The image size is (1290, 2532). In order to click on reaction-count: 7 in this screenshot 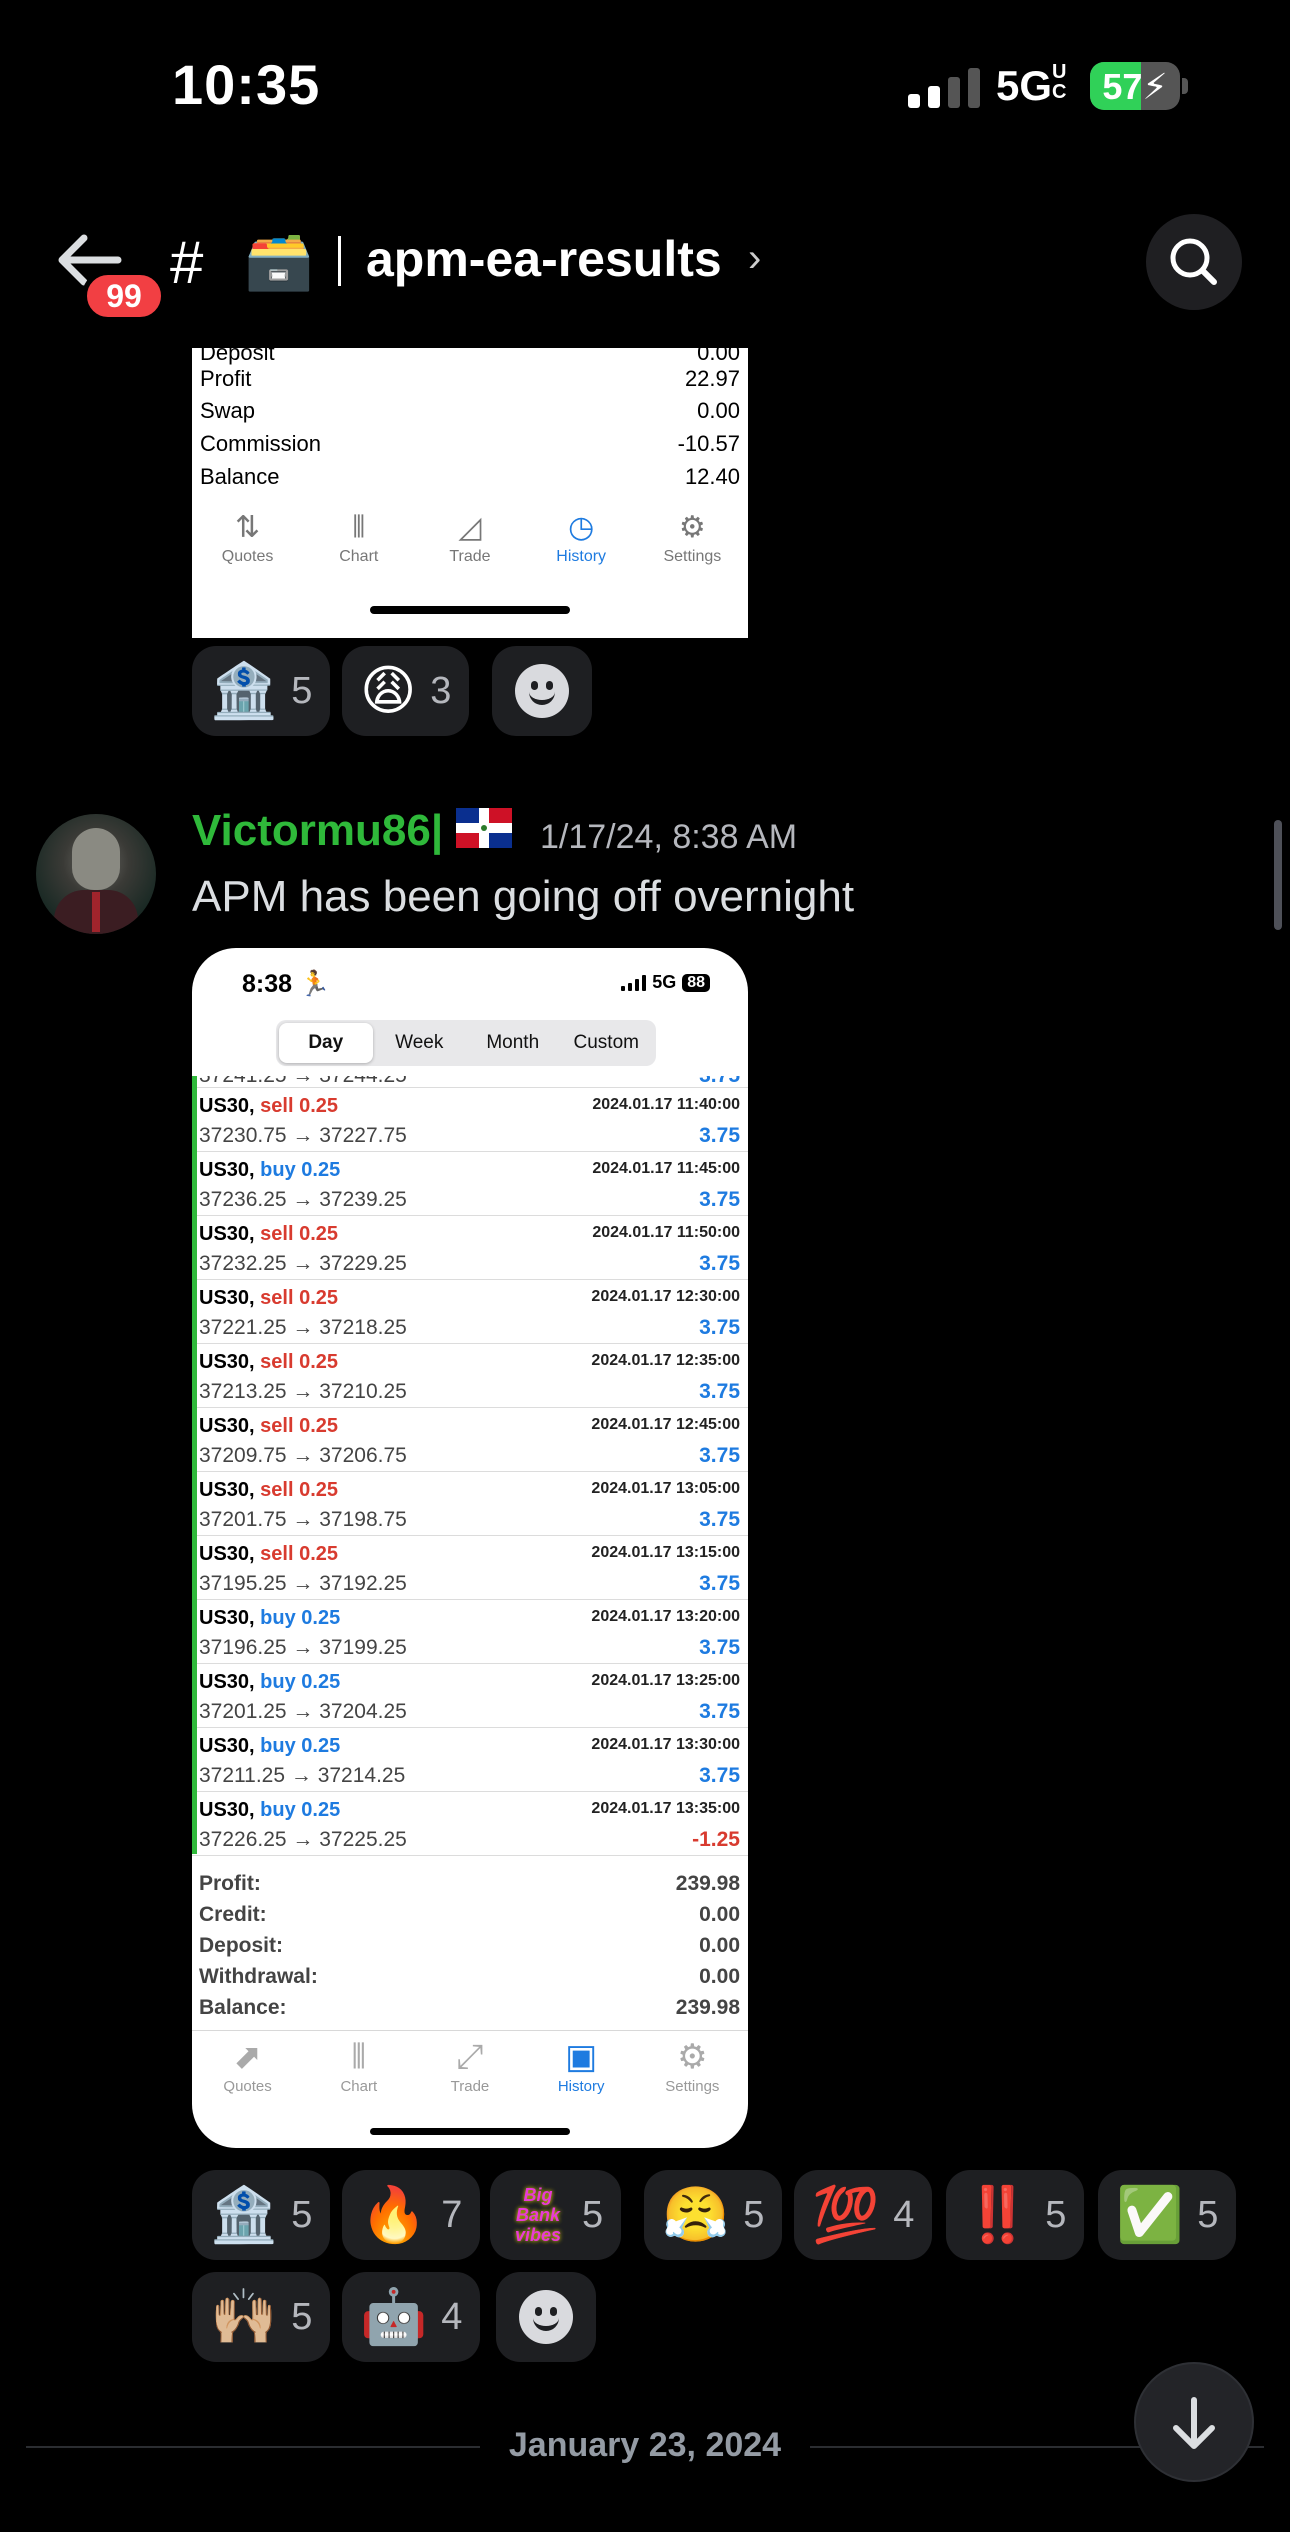, I will do `click(452, 2214)`.